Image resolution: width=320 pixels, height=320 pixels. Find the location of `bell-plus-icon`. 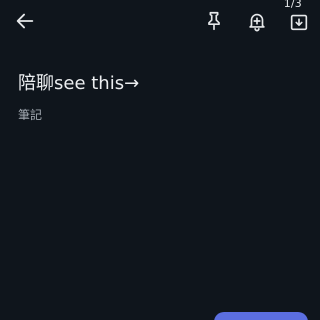

bell-plus-icon is located at coordinates (257, 22).